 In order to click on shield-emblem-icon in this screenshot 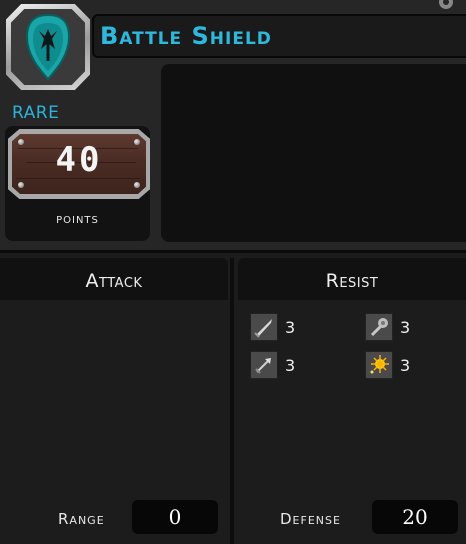, I will do `click(48, 47)`.